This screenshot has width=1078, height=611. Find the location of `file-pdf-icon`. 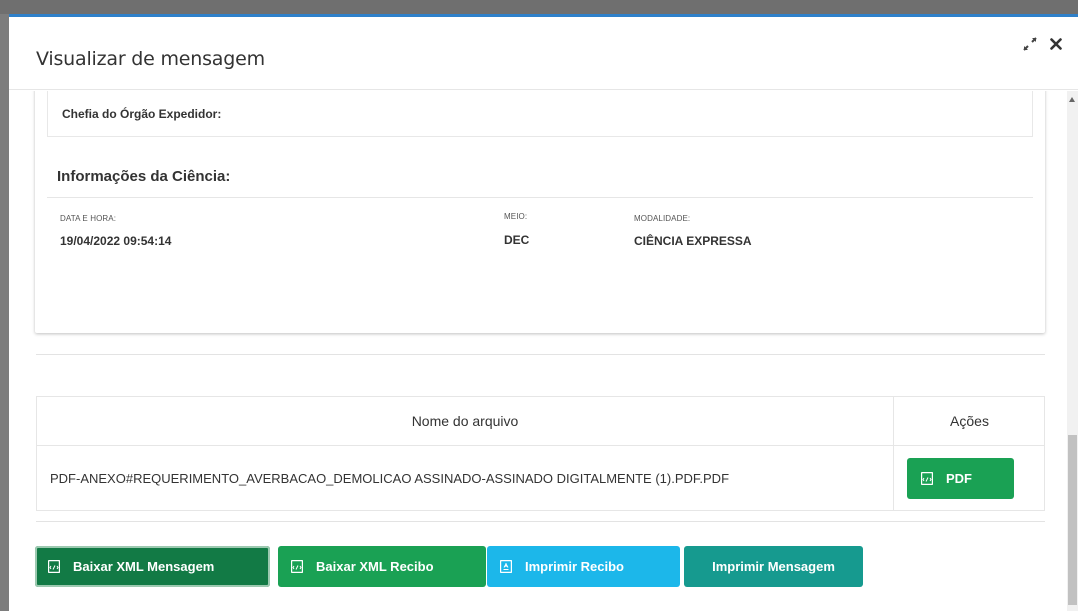

file-pdf-icon is located at coordinates (506, 566).